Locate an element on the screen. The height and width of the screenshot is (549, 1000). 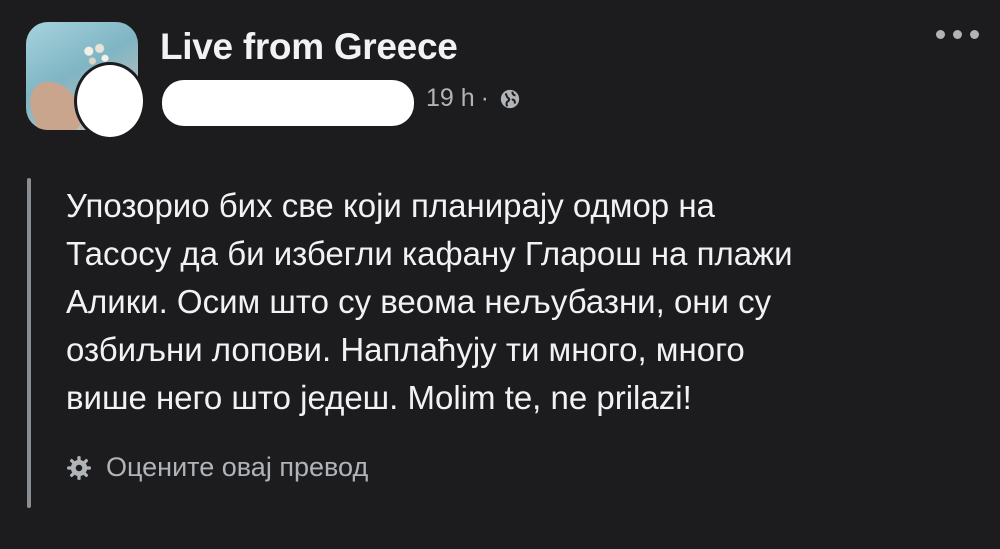
post-meta: 19 h · is located at coordinates (473, 98).